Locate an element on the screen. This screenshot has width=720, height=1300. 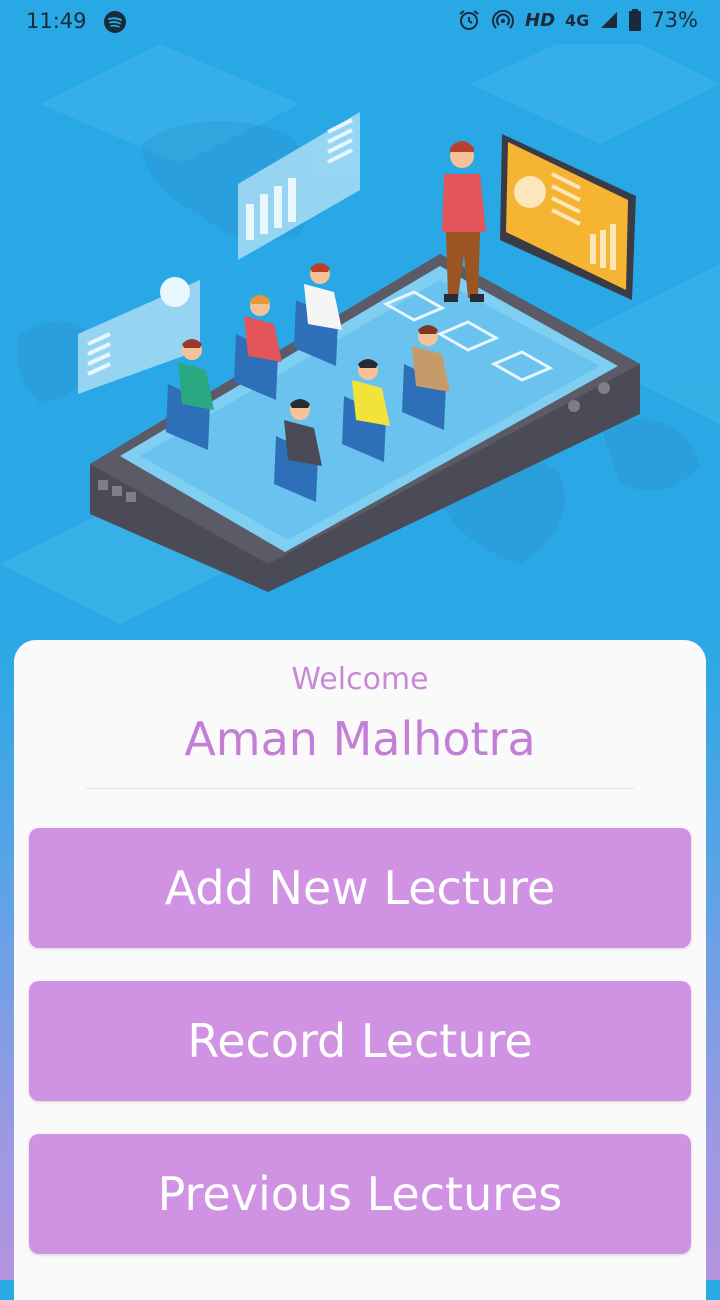
battery-icon is located at coordinates (635, 20).